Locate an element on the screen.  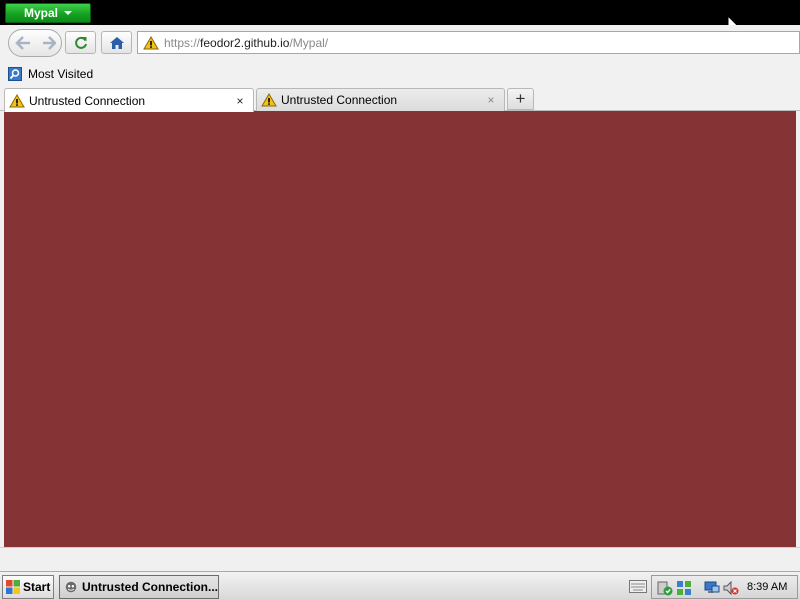
app-menu-button: Mypal is located at coordinates (48, 13).